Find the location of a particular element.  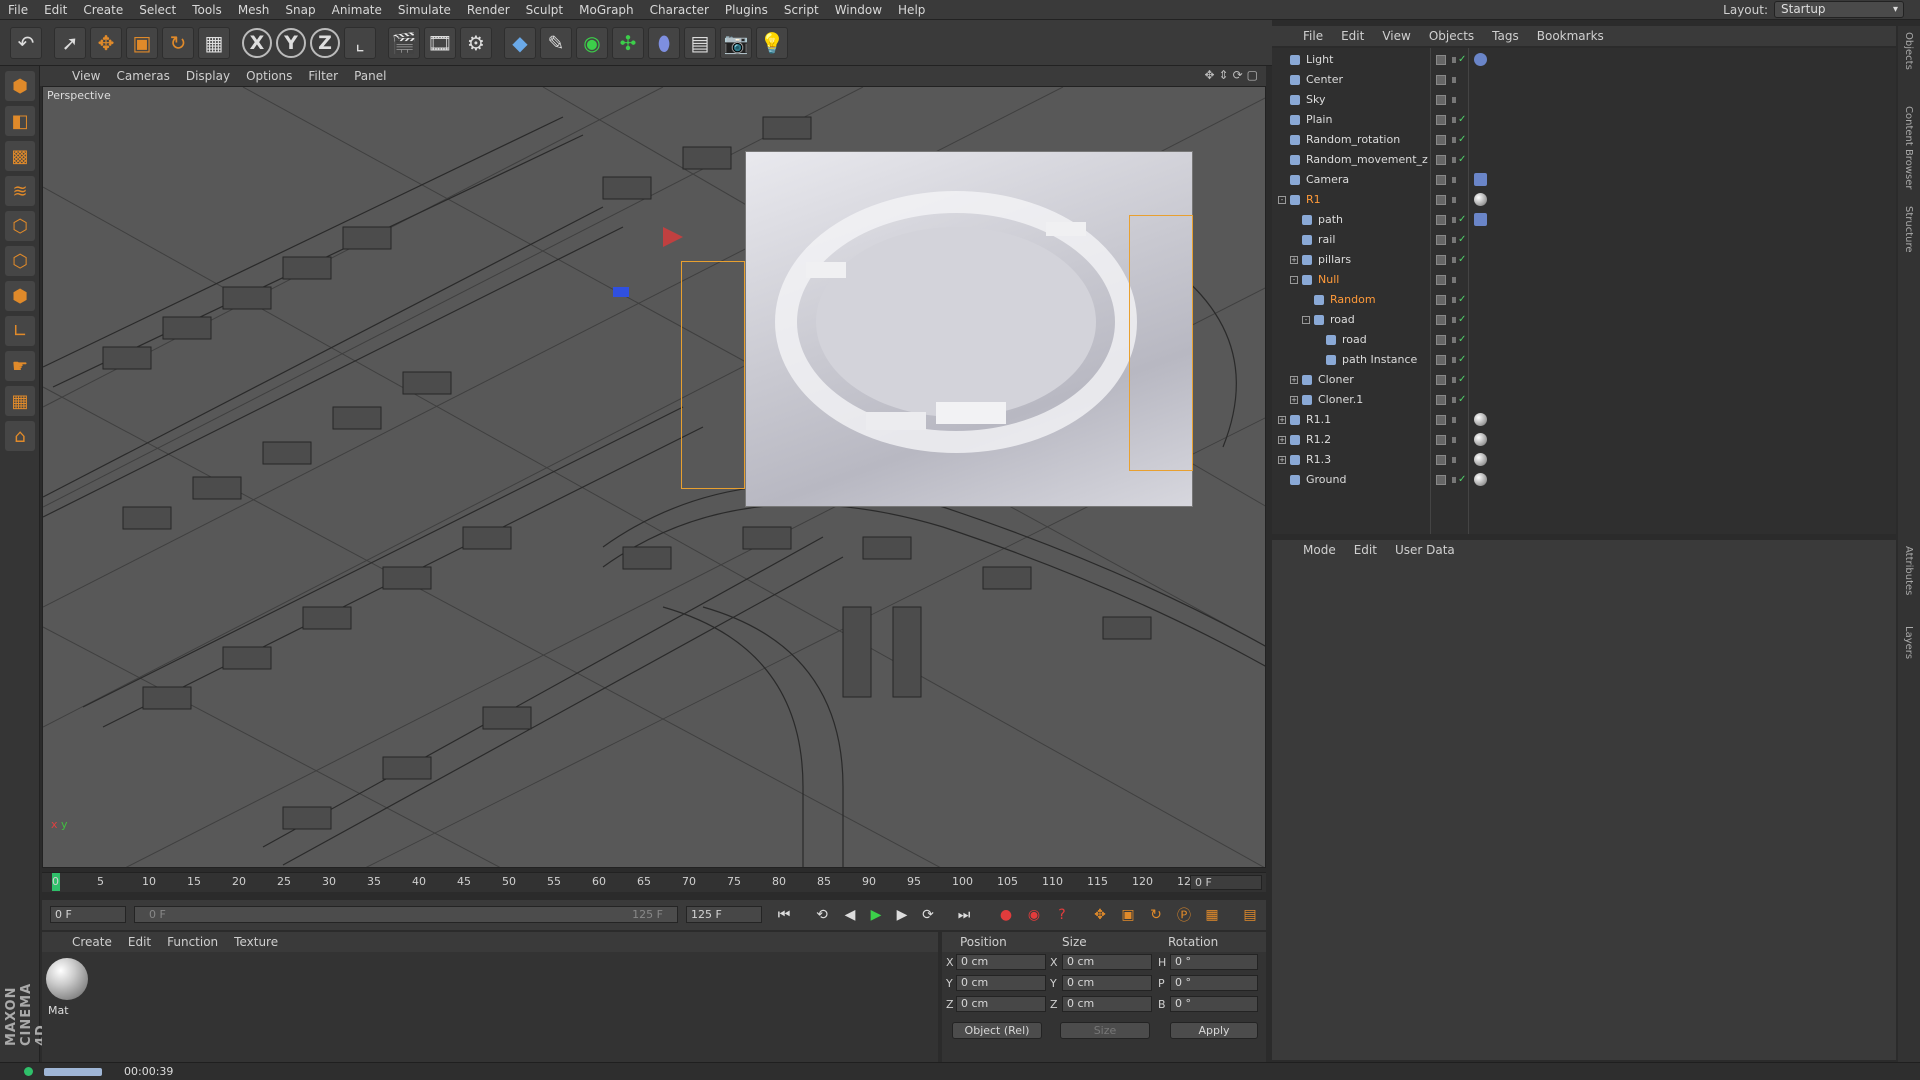

side-tab-objects: Objects is located at coordinates (1908, 51).